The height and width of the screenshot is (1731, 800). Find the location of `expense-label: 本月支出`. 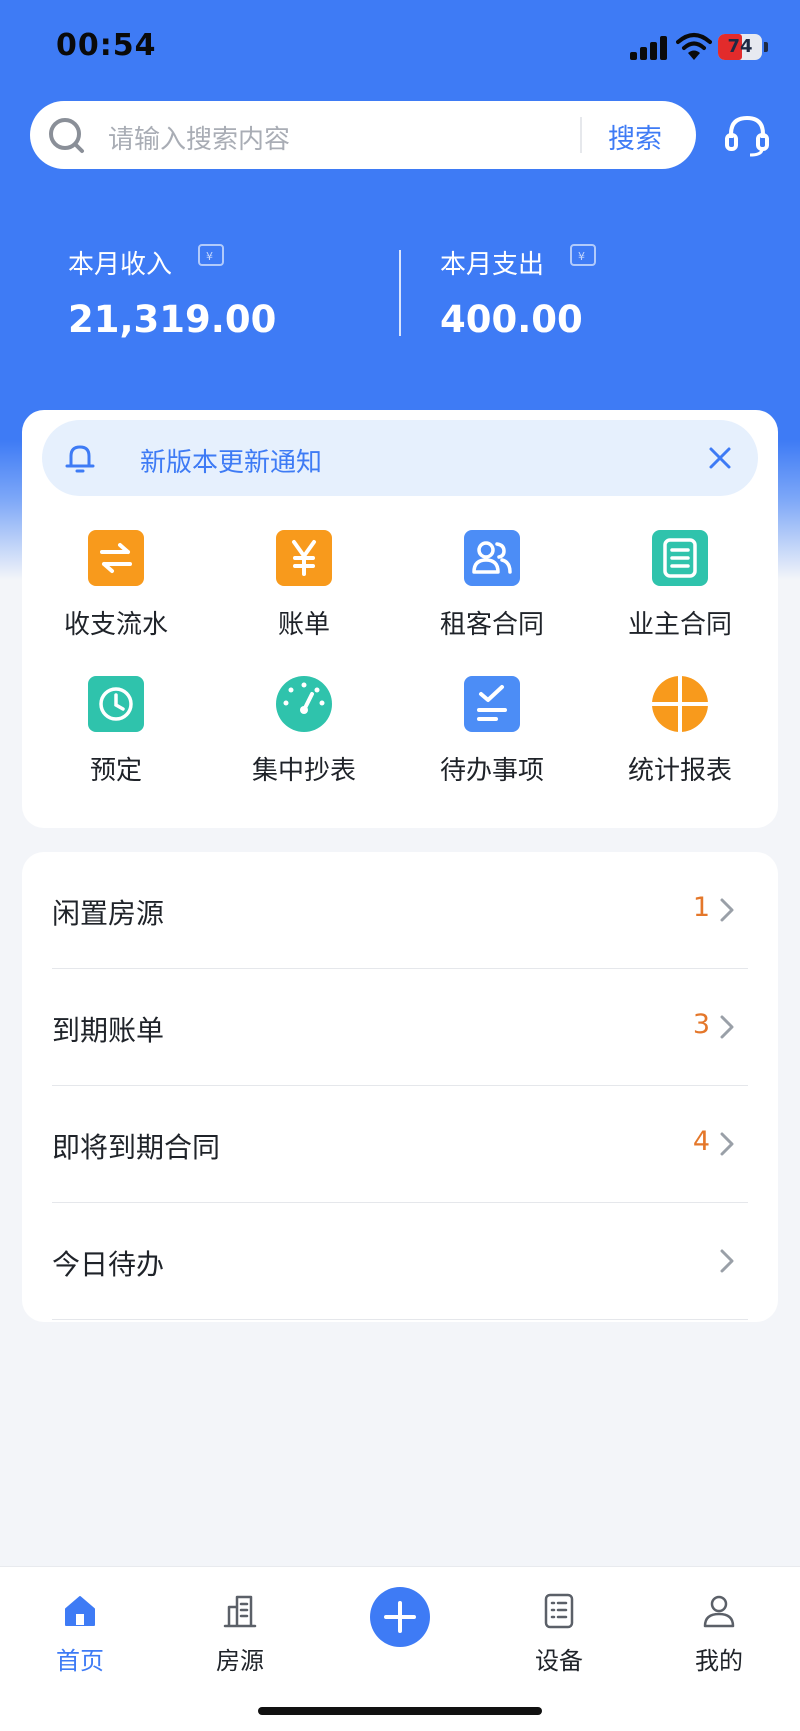

expense-label: 本月支出 is located at coordinates (492, 265).